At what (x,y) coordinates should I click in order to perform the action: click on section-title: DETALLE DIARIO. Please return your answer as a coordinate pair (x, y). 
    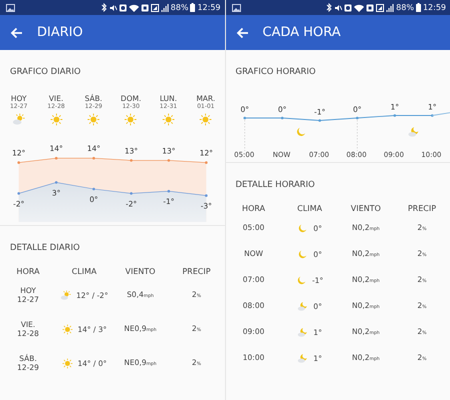
    Looking at the image, I should click on (45, 248).